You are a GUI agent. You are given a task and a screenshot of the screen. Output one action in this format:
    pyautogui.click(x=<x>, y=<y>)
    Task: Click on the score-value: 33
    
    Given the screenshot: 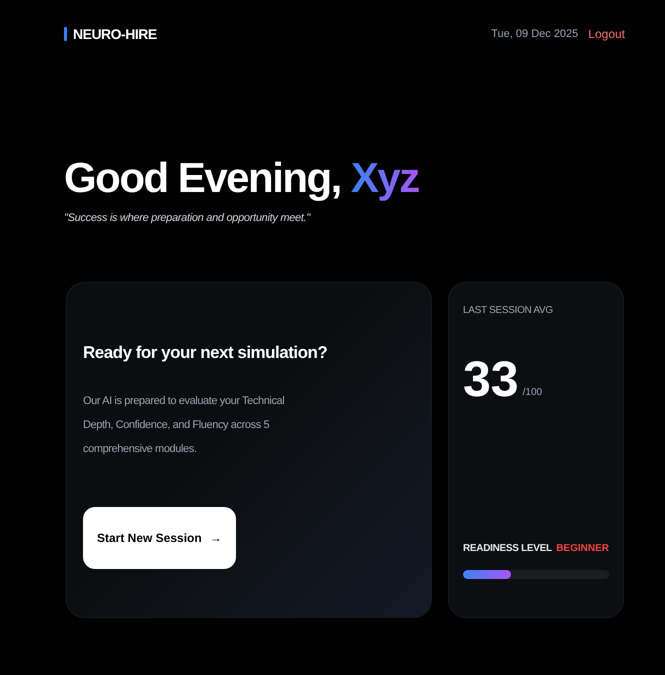 What is the action you would take?
    pyautogui.click(x=491, y=379)
    